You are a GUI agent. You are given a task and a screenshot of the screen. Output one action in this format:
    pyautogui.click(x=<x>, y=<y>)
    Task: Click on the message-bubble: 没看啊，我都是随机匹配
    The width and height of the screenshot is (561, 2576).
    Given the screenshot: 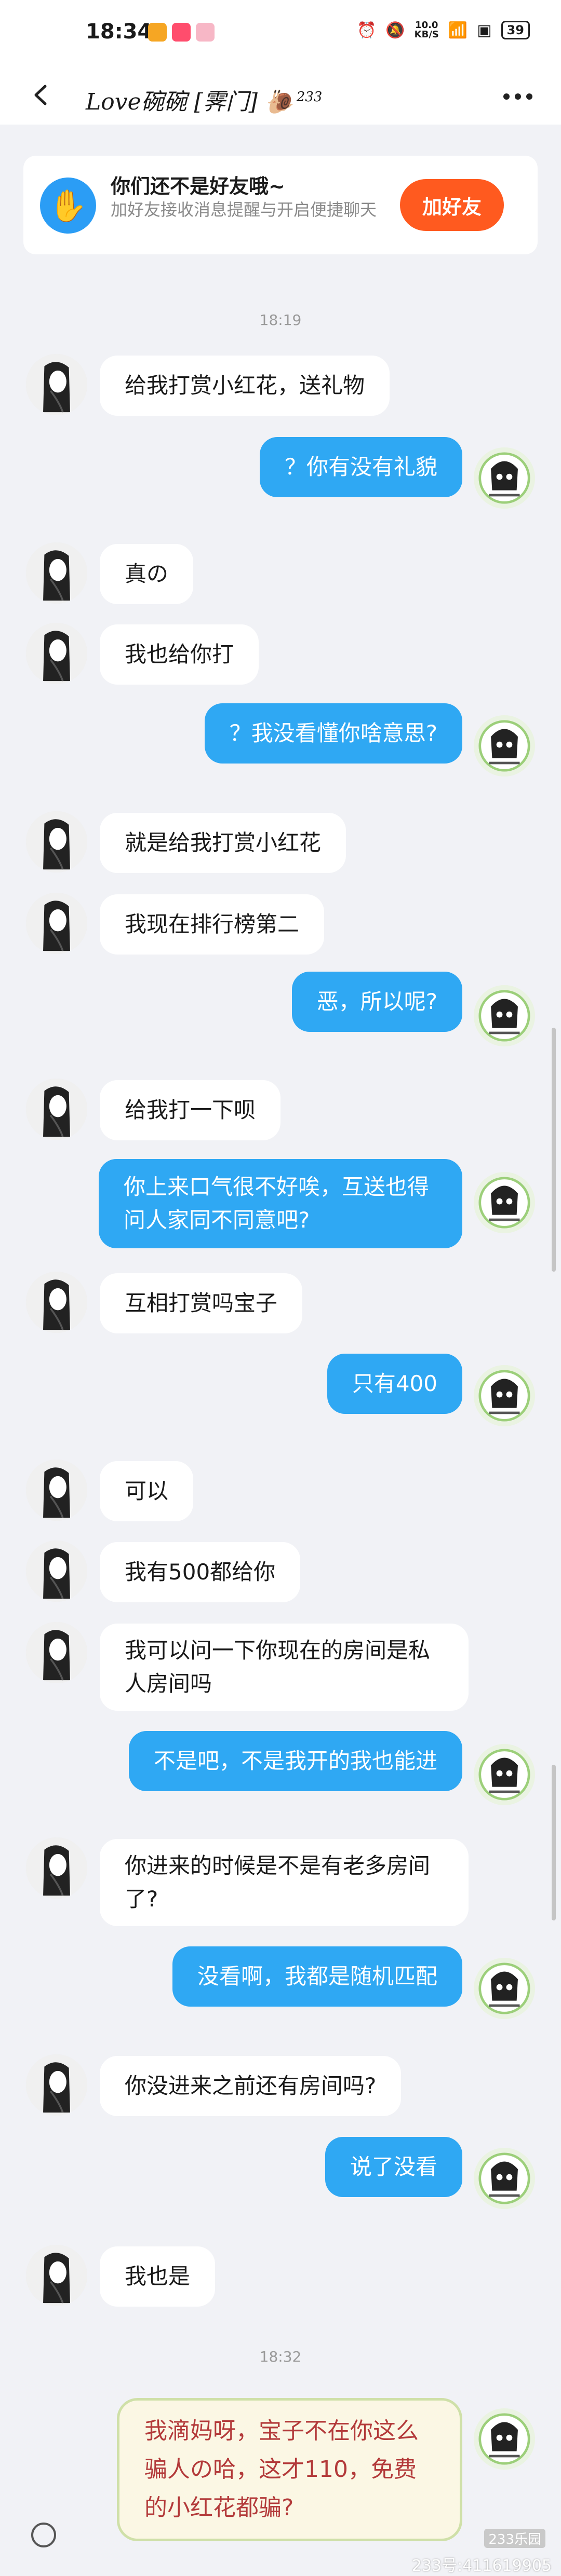 What is the action you would take?
    pyautogui.click(x=317, y=1976)
    